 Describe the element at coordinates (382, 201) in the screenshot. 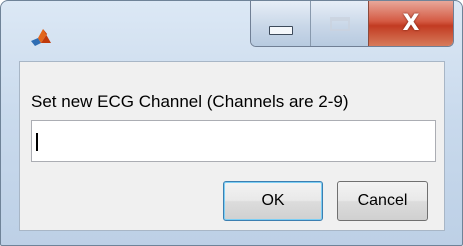

I see `cancel-button: Cancel` at that location.